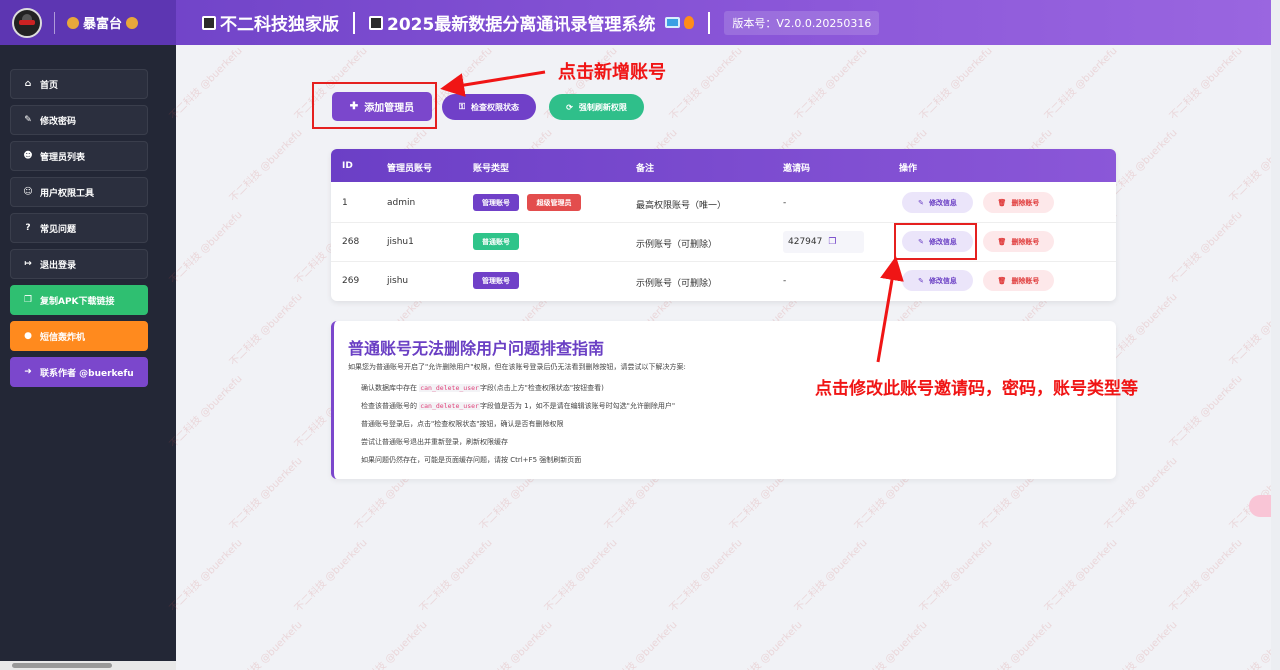  I want to click on vertical-scrollbar, so click(1275, 335).